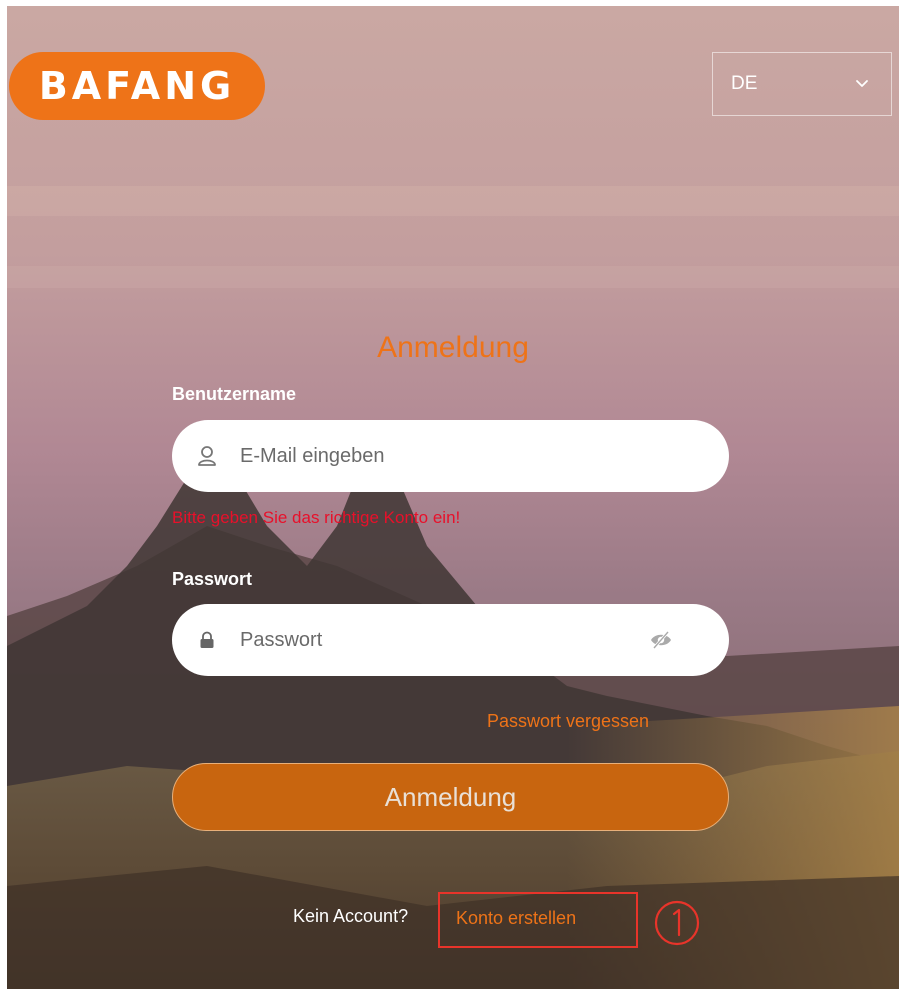 Image resolution: width=904 pixels, height=993 pixels. What do you see at coordinates (450, 797) in the screenshot?
I see `login-button: Anmeldung` at bounding box center [450, 797].